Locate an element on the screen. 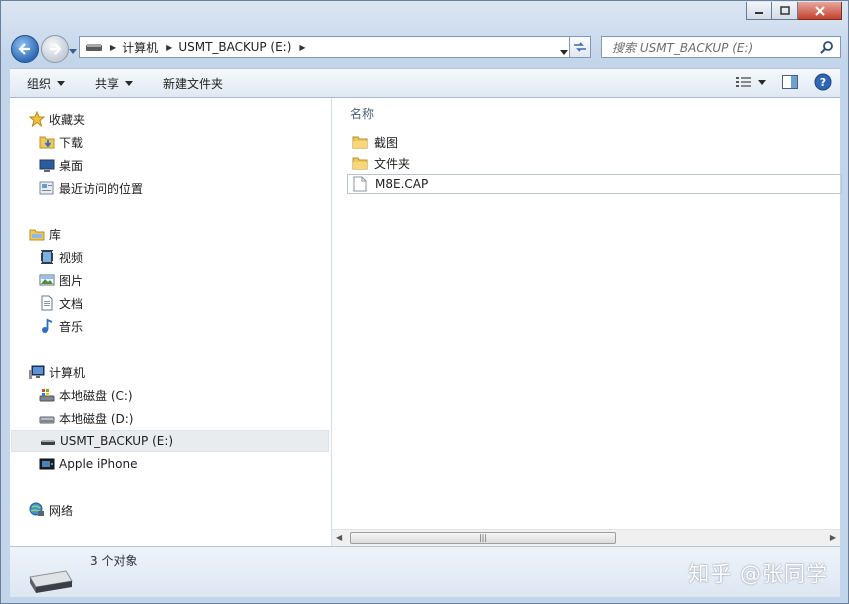 Image resolution: width=849 pixels, height=604 pixels. sidebar-item-desktop: 桌面 is located at coordinates (61, 165).